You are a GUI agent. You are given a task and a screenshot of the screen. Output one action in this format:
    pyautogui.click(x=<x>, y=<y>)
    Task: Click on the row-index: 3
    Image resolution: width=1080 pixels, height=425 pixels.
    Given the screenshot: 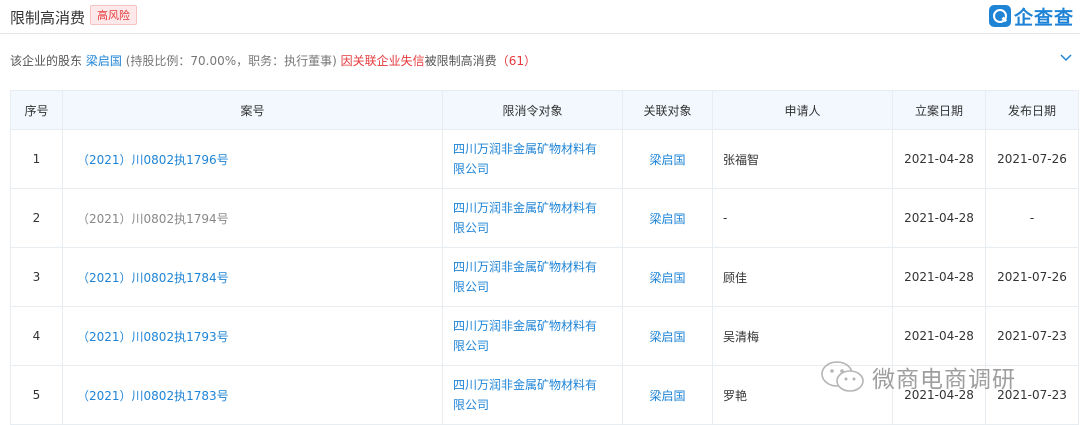 What is the action you would take?
    pyautogui.click(x=36, y=277)
    